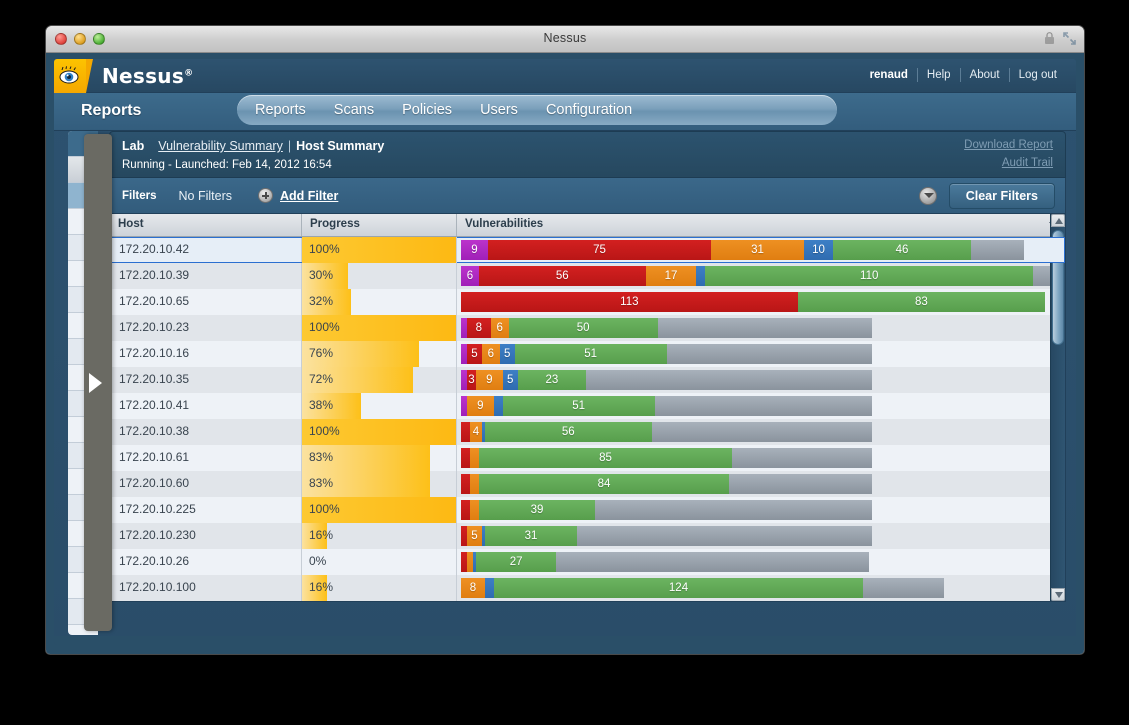 This screenshot has height=725, width=1129. Describe the element at coordinates (902, 250) in the screenshot. I see `vulnerability-segment-info: 46` at that location.